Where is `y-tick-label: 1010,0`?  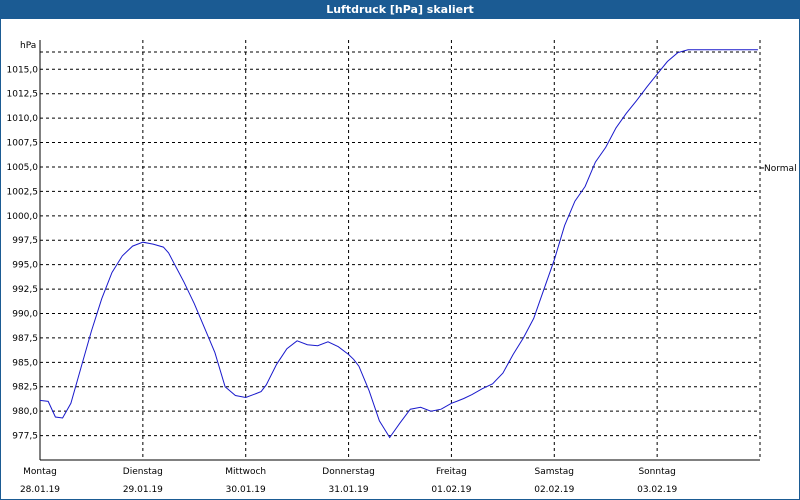 y-tick-label: 1010,0 is located at coordinates (23, 119).